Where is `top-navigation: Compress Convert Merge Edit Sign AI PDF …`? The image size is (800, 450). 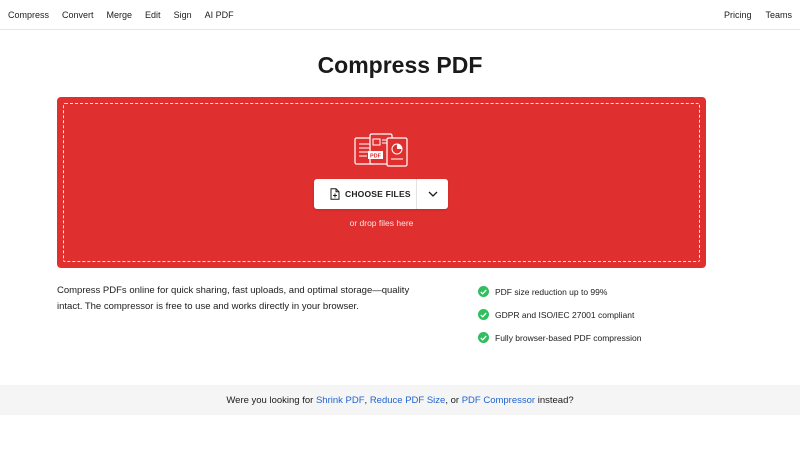
top-navigation: Compress Convert Merge Edit Sign AI PDF … is located at coordinates (400, 15).